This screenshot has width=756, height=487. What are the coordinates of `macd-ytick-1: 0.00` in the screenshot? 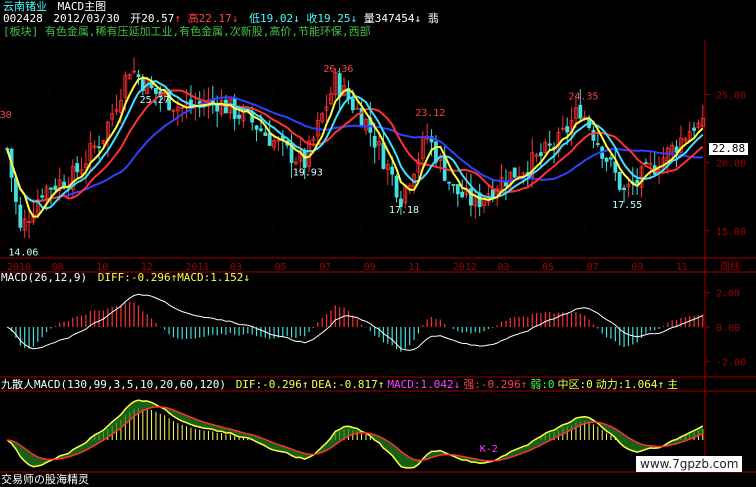 It's located at (728, 328).